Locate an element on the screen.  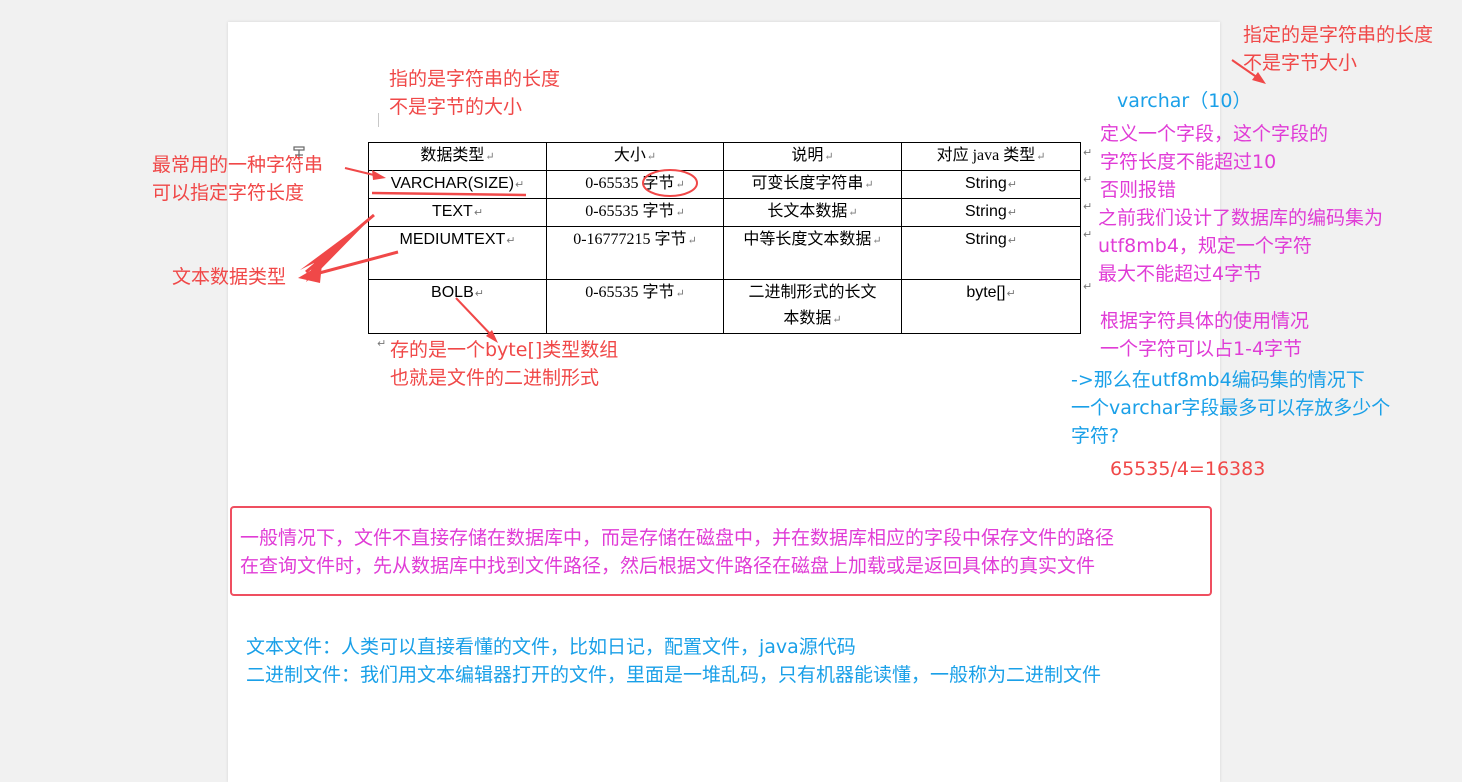
text-file-definition: 文本文件：人类可以直接看懂的文件，比如日记，配置文件，java源代码 is located at coordinates (551, 647).